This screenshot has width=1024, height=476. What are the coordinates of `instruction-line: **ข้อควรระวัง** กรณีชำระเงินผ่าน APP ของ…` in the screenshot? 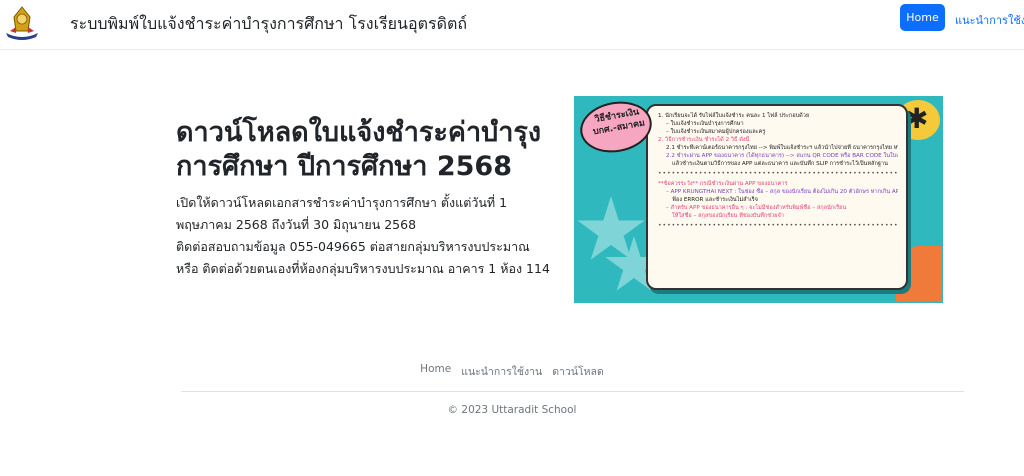 It's located at (723, 184).